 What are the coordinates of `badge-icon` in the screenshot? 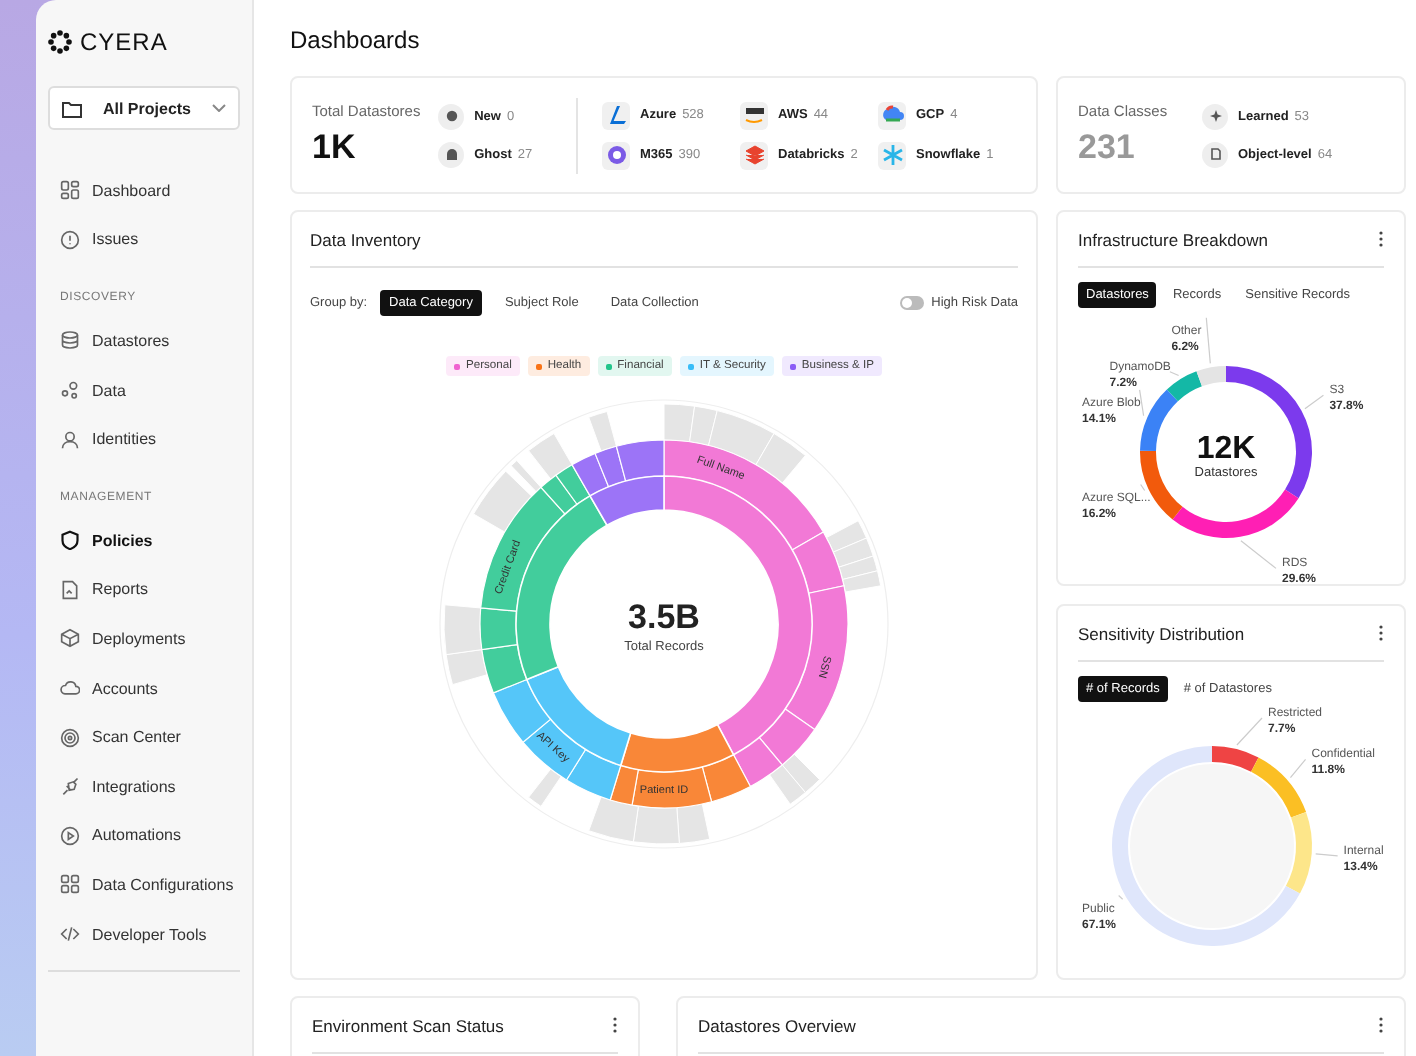 It's located at (451, 116).